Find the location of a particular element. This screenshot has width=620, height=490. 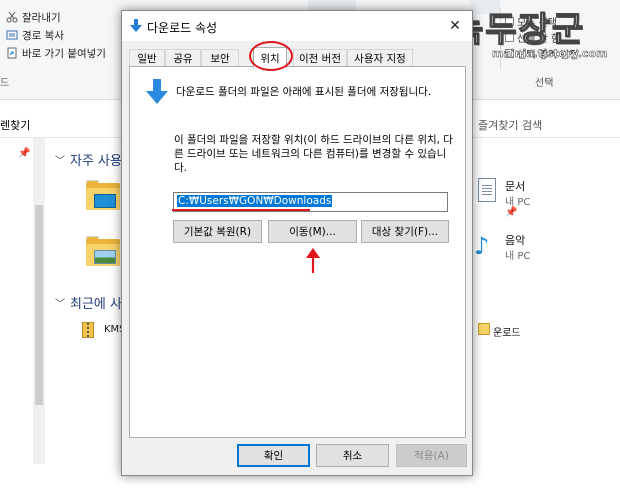

tab-customize: 사용자 지정 is located at coordinates (380, 58).